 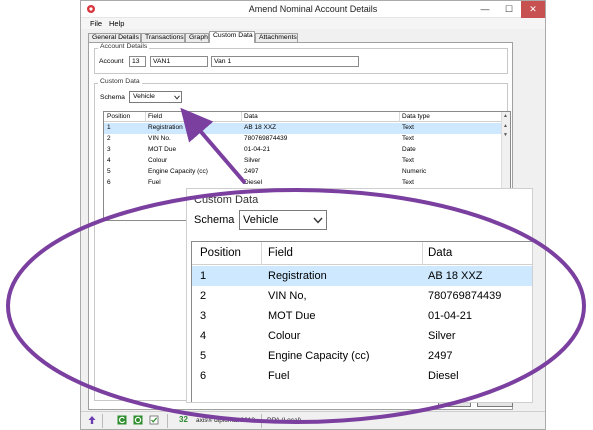 I want to click on row-data: Diesel, so click(x=253, y=182).